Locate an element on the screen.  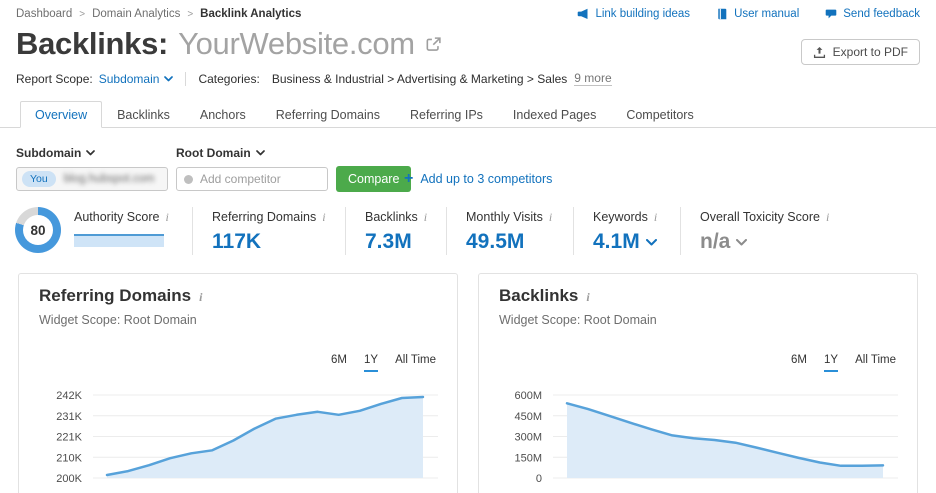
breadcrumb-backlink-analytics: Backlink Analytics is located at coordinates (251, 14).